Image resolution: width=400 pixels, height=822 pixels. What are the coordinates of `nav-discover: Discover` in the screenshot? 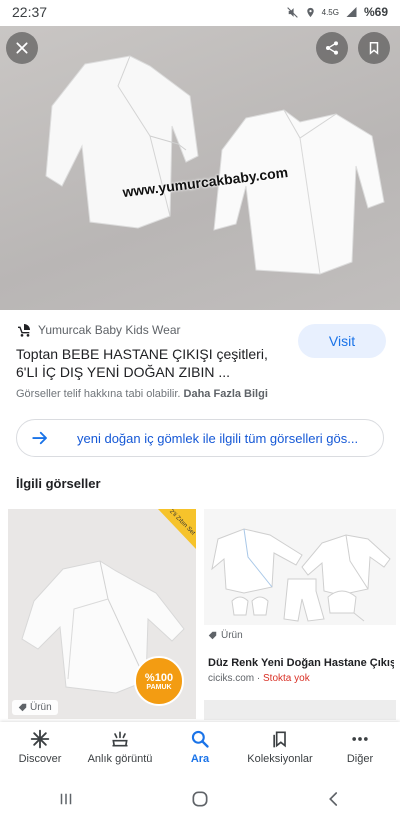 It's located at (40, 749).